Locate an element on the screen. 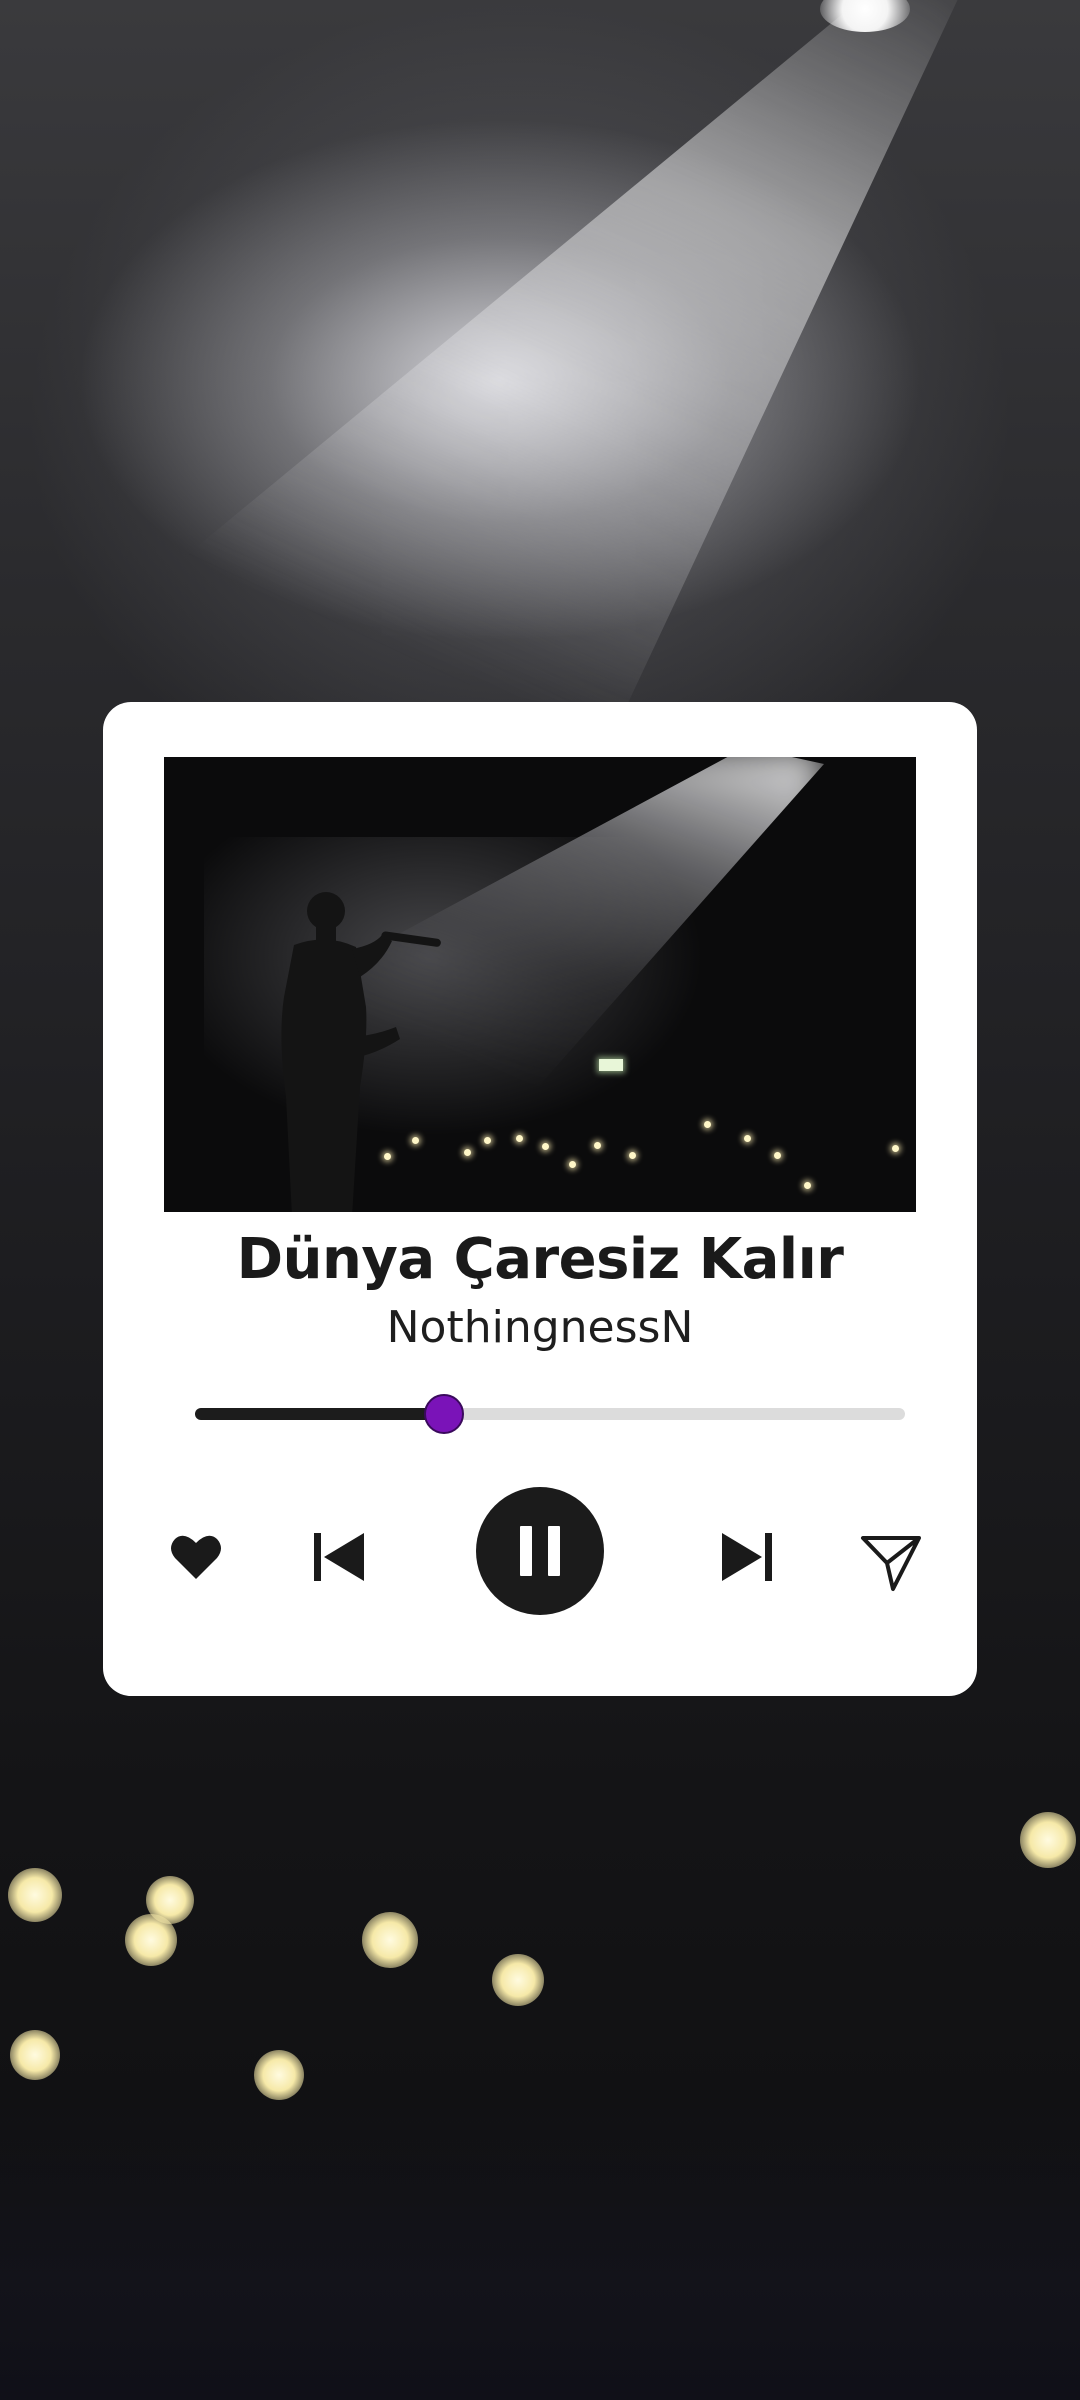  crowd-silhouette is located at coordinates (540, 2250).